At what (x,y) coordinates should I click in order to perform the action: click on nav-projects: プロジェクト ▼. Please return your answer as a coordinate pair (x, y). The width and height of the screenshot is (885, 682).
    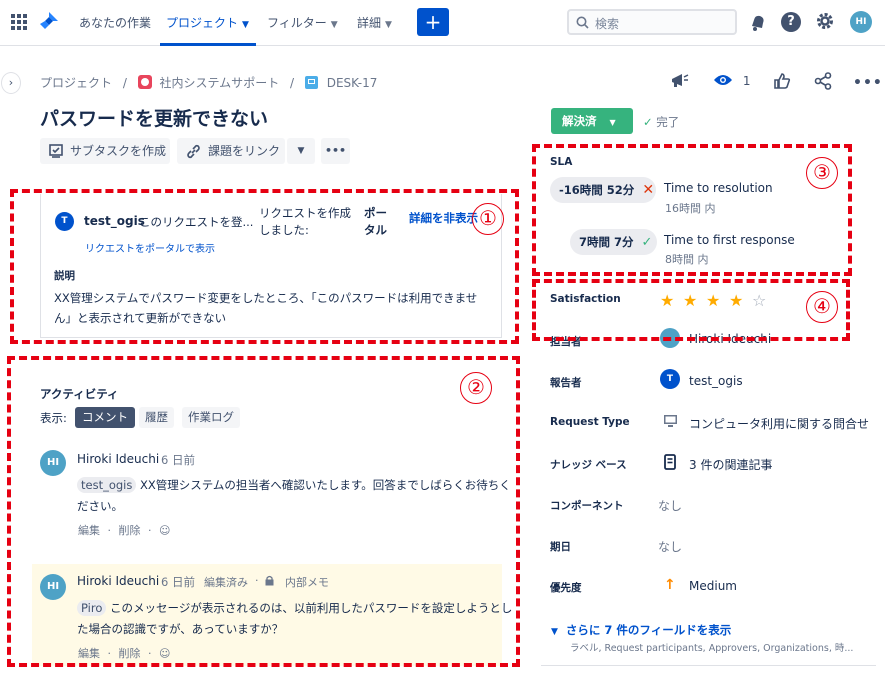
    Looking at the image, I should click on (207, 22).